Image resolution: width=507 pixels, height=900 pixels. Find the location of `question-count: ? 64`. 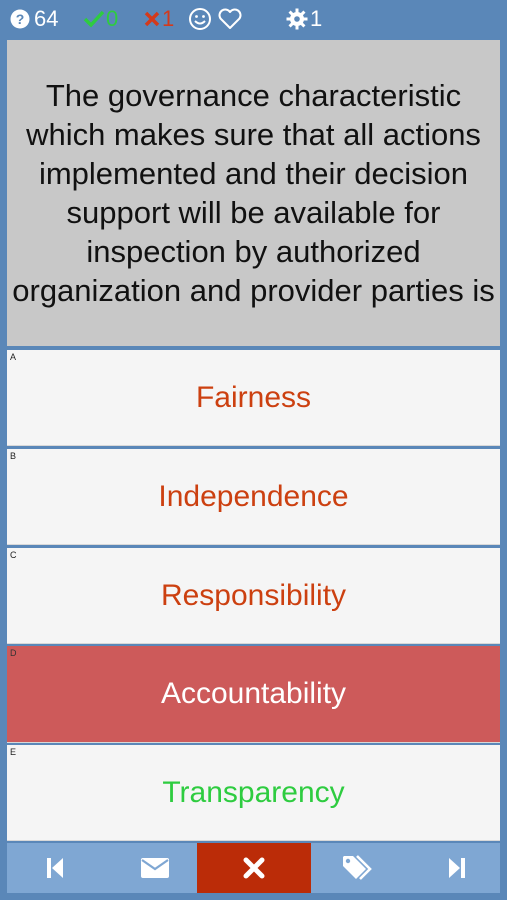

question-count: ? 64 is located at coordinates (34, 19).